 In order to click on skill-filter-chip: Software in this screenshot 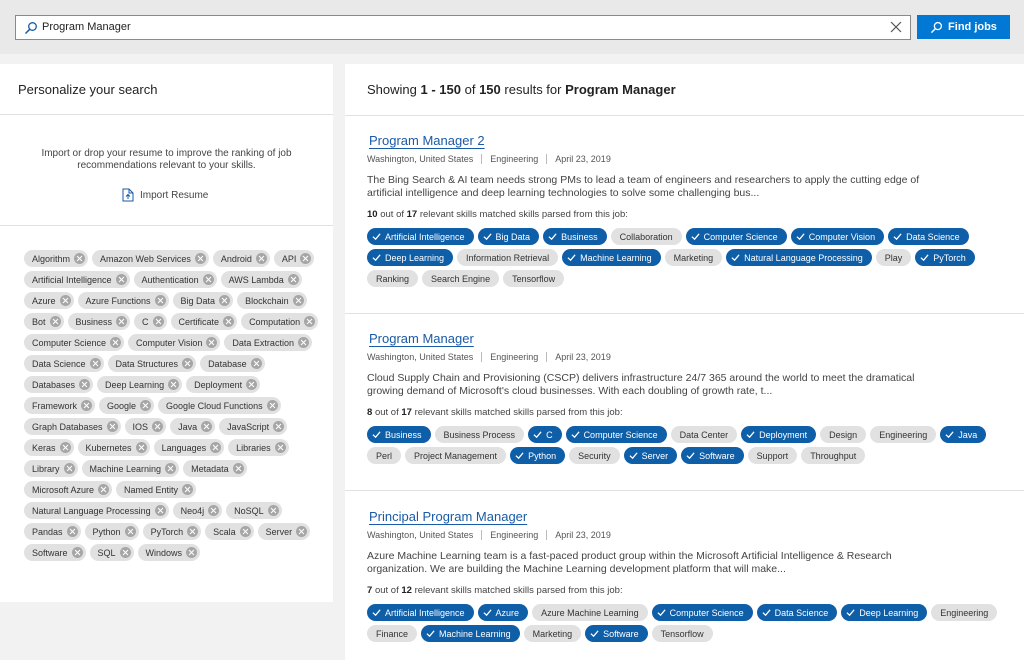, I will do `click(55, 552)`.